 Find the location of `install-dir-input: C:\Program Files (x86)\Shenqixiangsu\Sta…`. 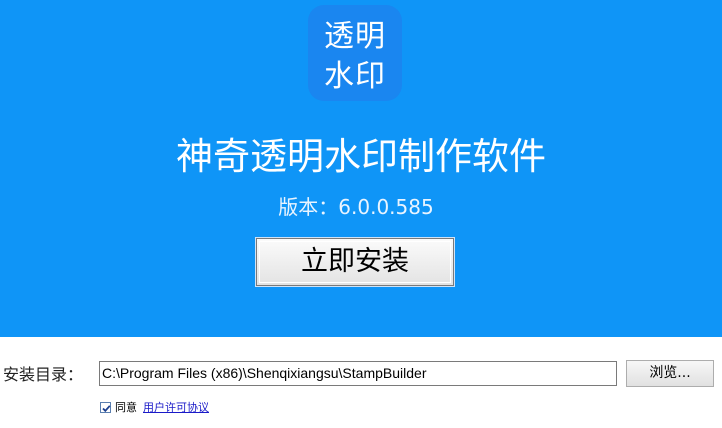

install-dir-input: C:\Program Files (x86)\Shenqixiangsu\Sta… is located at coordinates (358, 373).